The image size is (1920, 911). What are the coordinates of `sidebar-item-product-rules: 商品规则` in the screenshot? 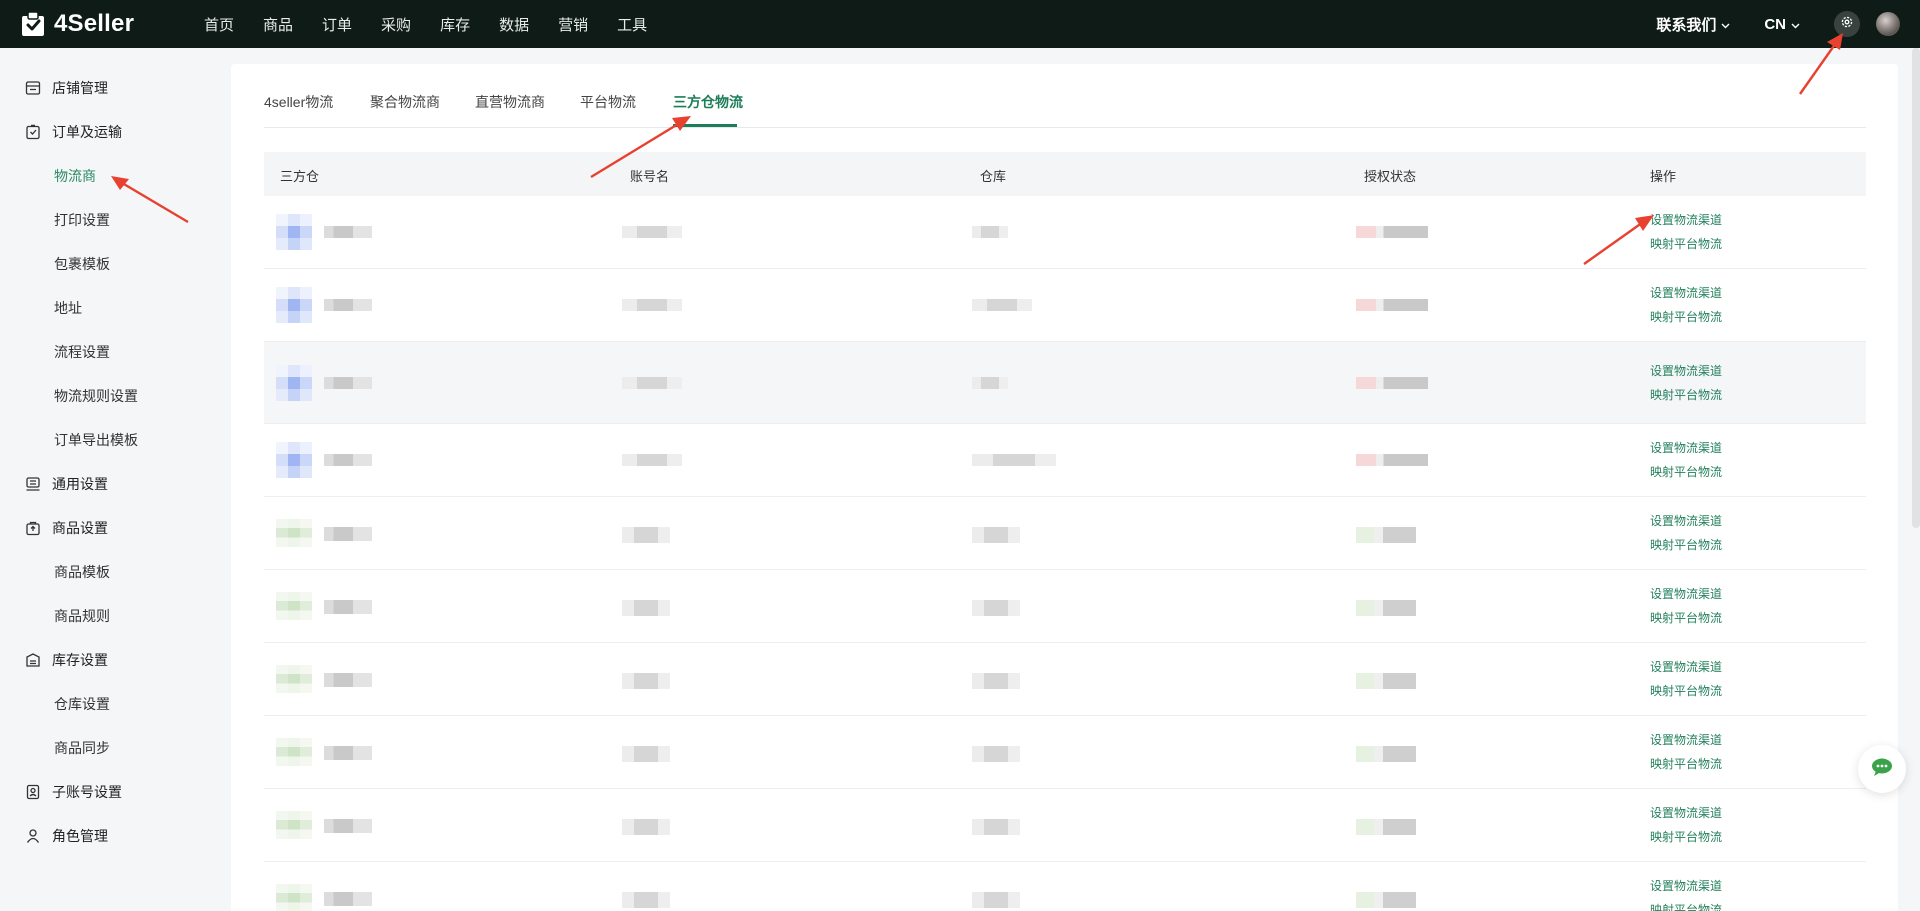 It's located at (82, 616).